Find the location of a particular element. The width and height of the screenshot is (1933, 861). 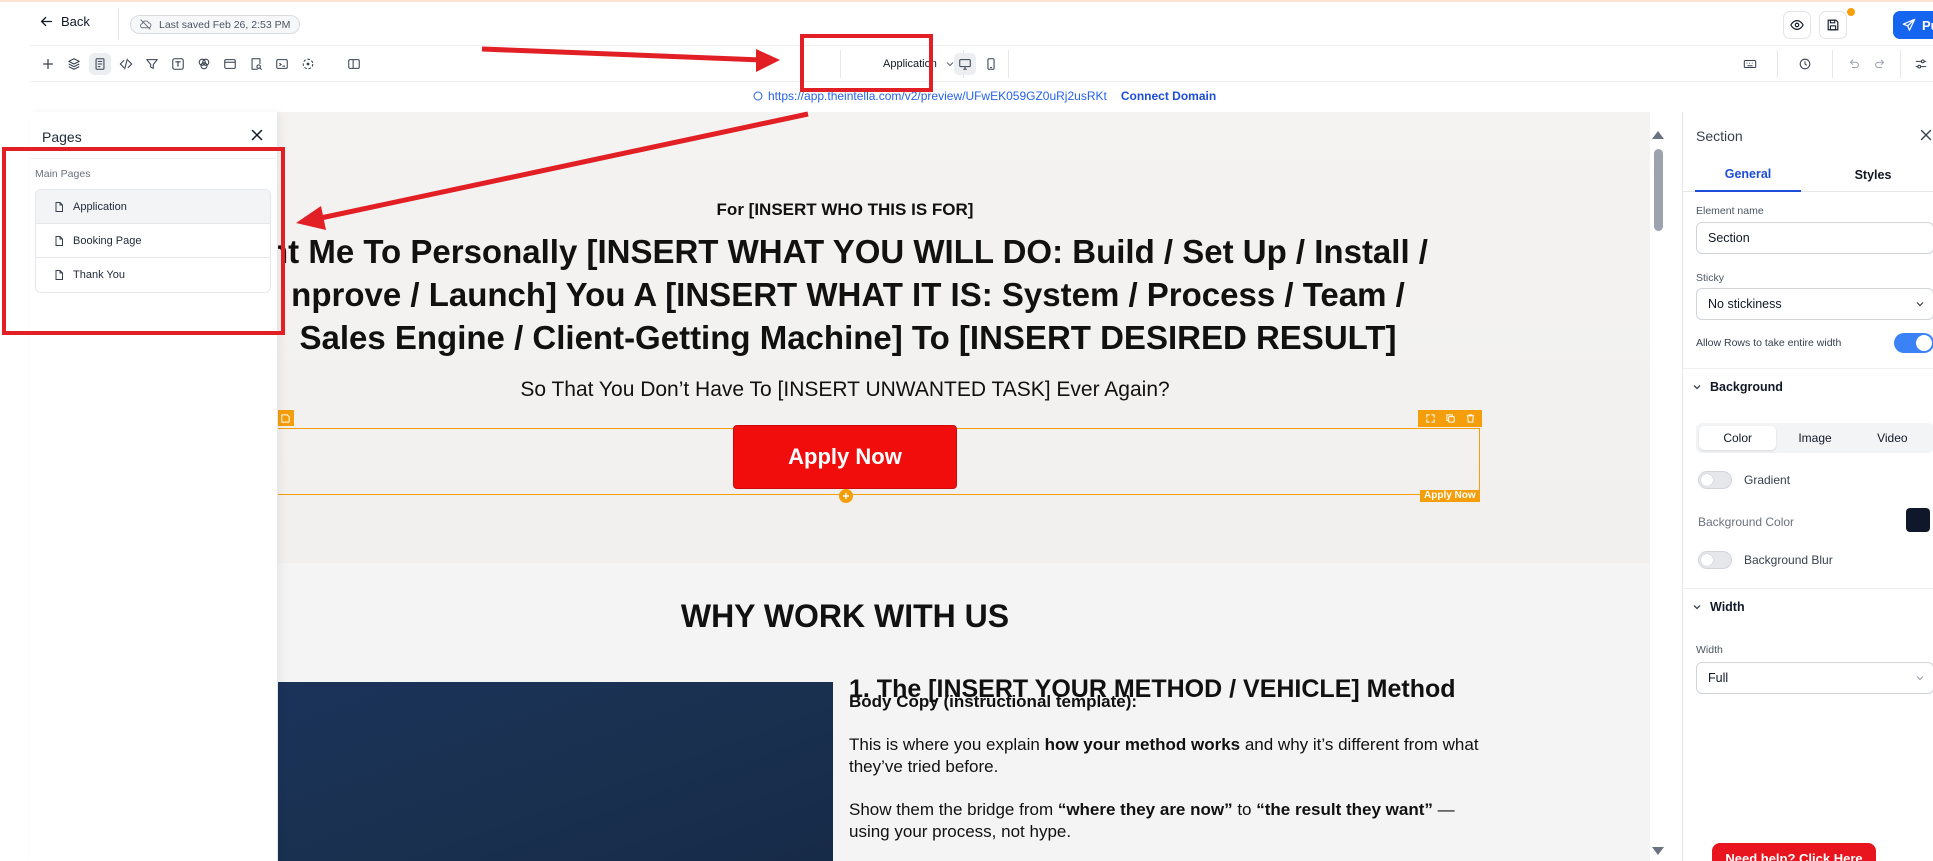

funnel-icon is located at coordinates (152, 64).